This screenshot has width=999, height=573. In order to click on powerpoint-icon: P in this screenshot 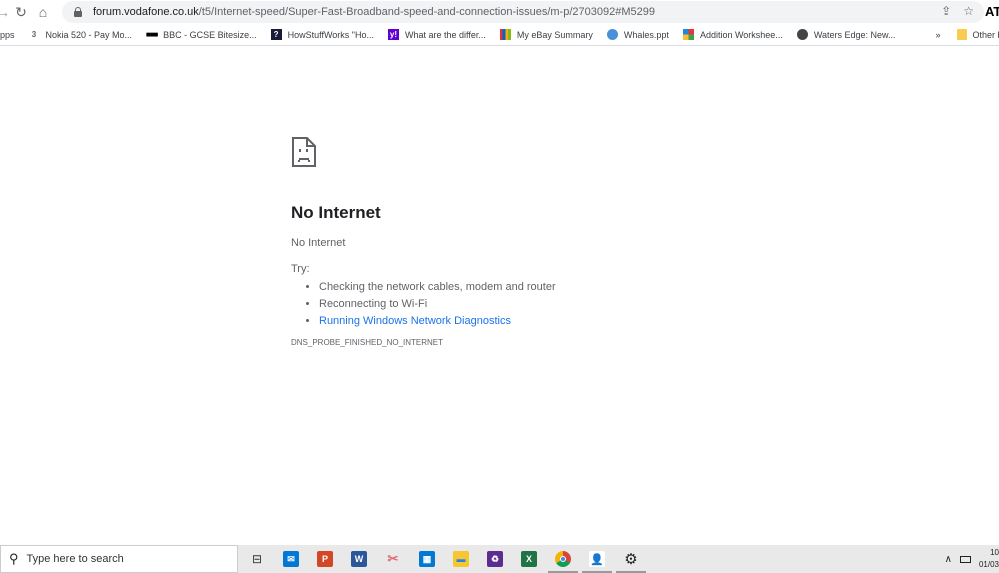, I will do `click(325, 559)`.